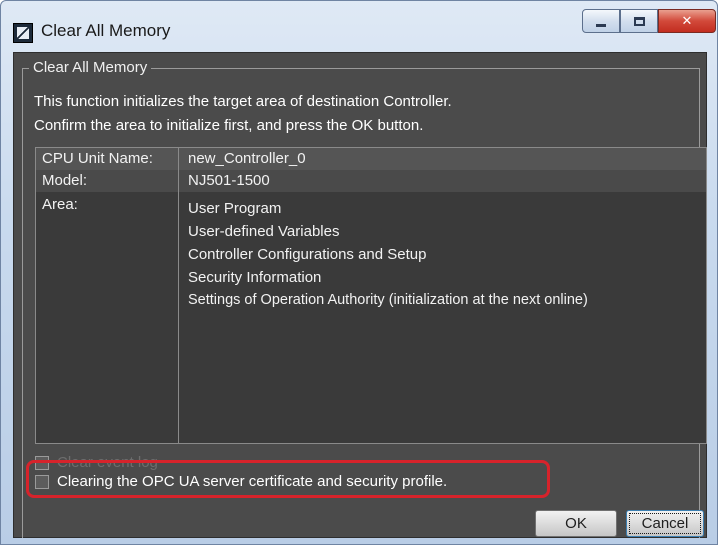  I want to click on area-item: Controller Configurations and Setup, so click(307, 254).